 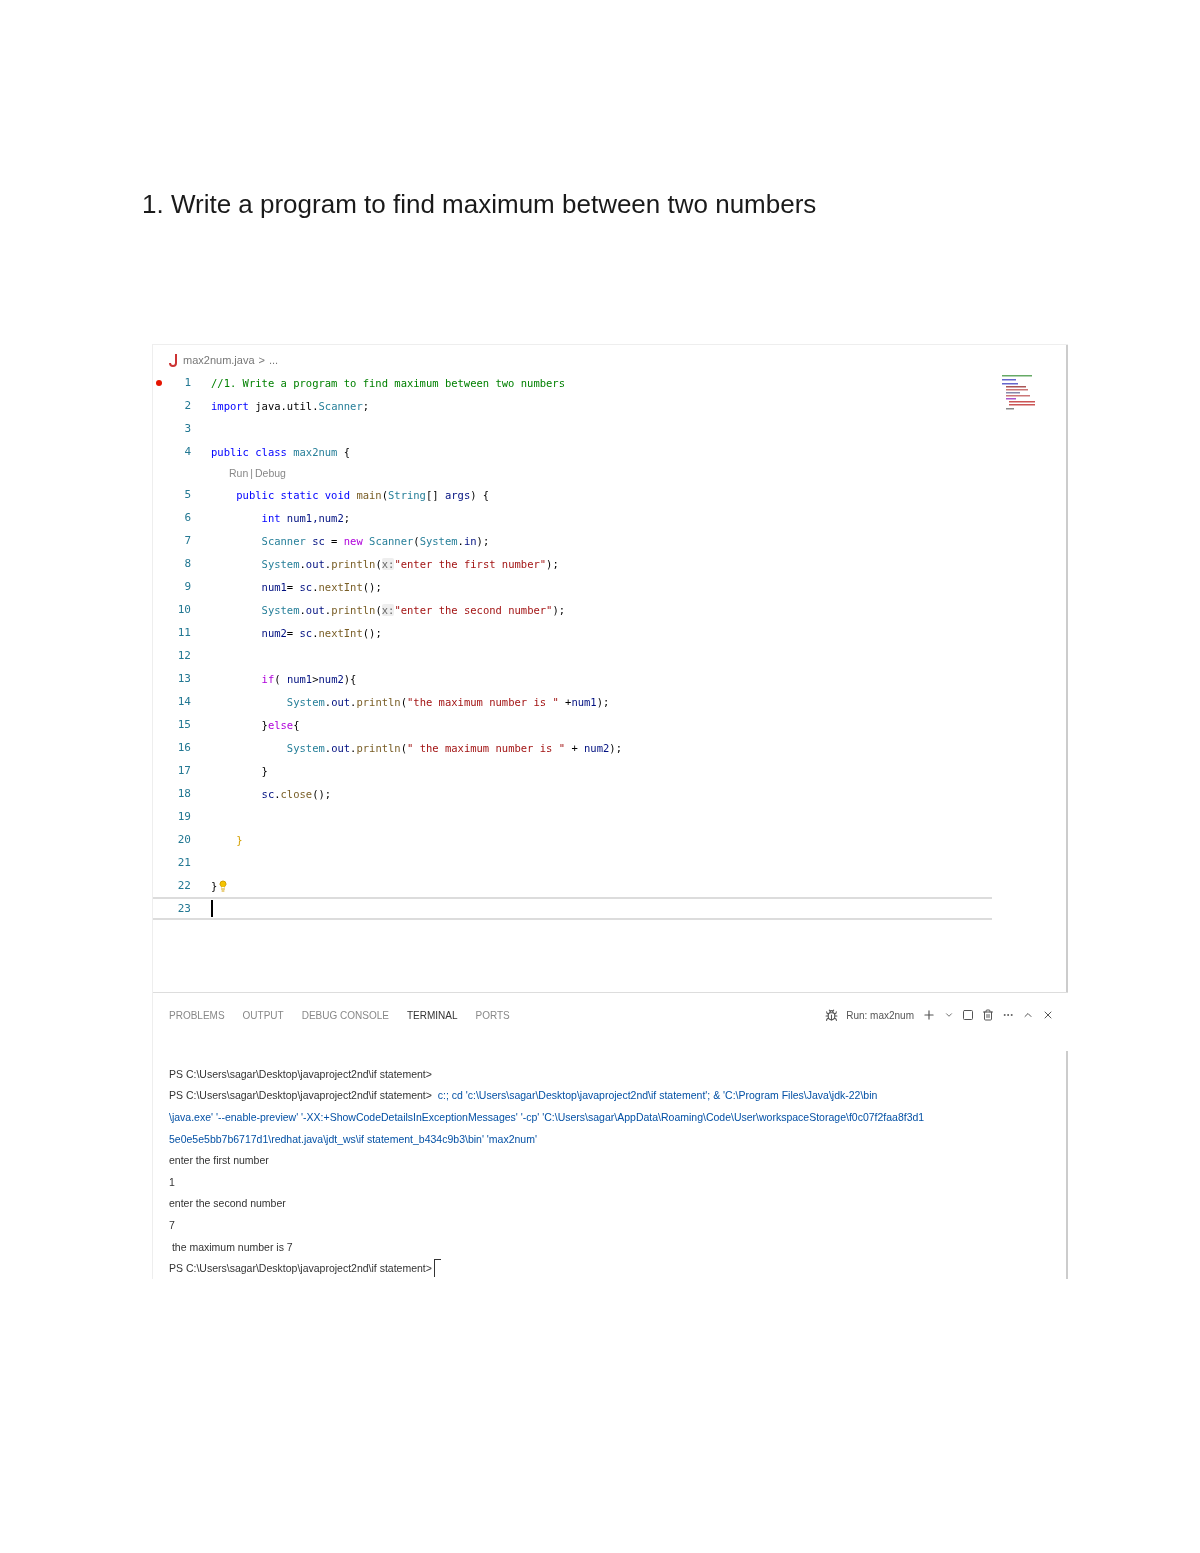 What do you see at coordinates (929, 1015) in the screenshot?
I see `add-icon` at bounding box center [929, 1015].